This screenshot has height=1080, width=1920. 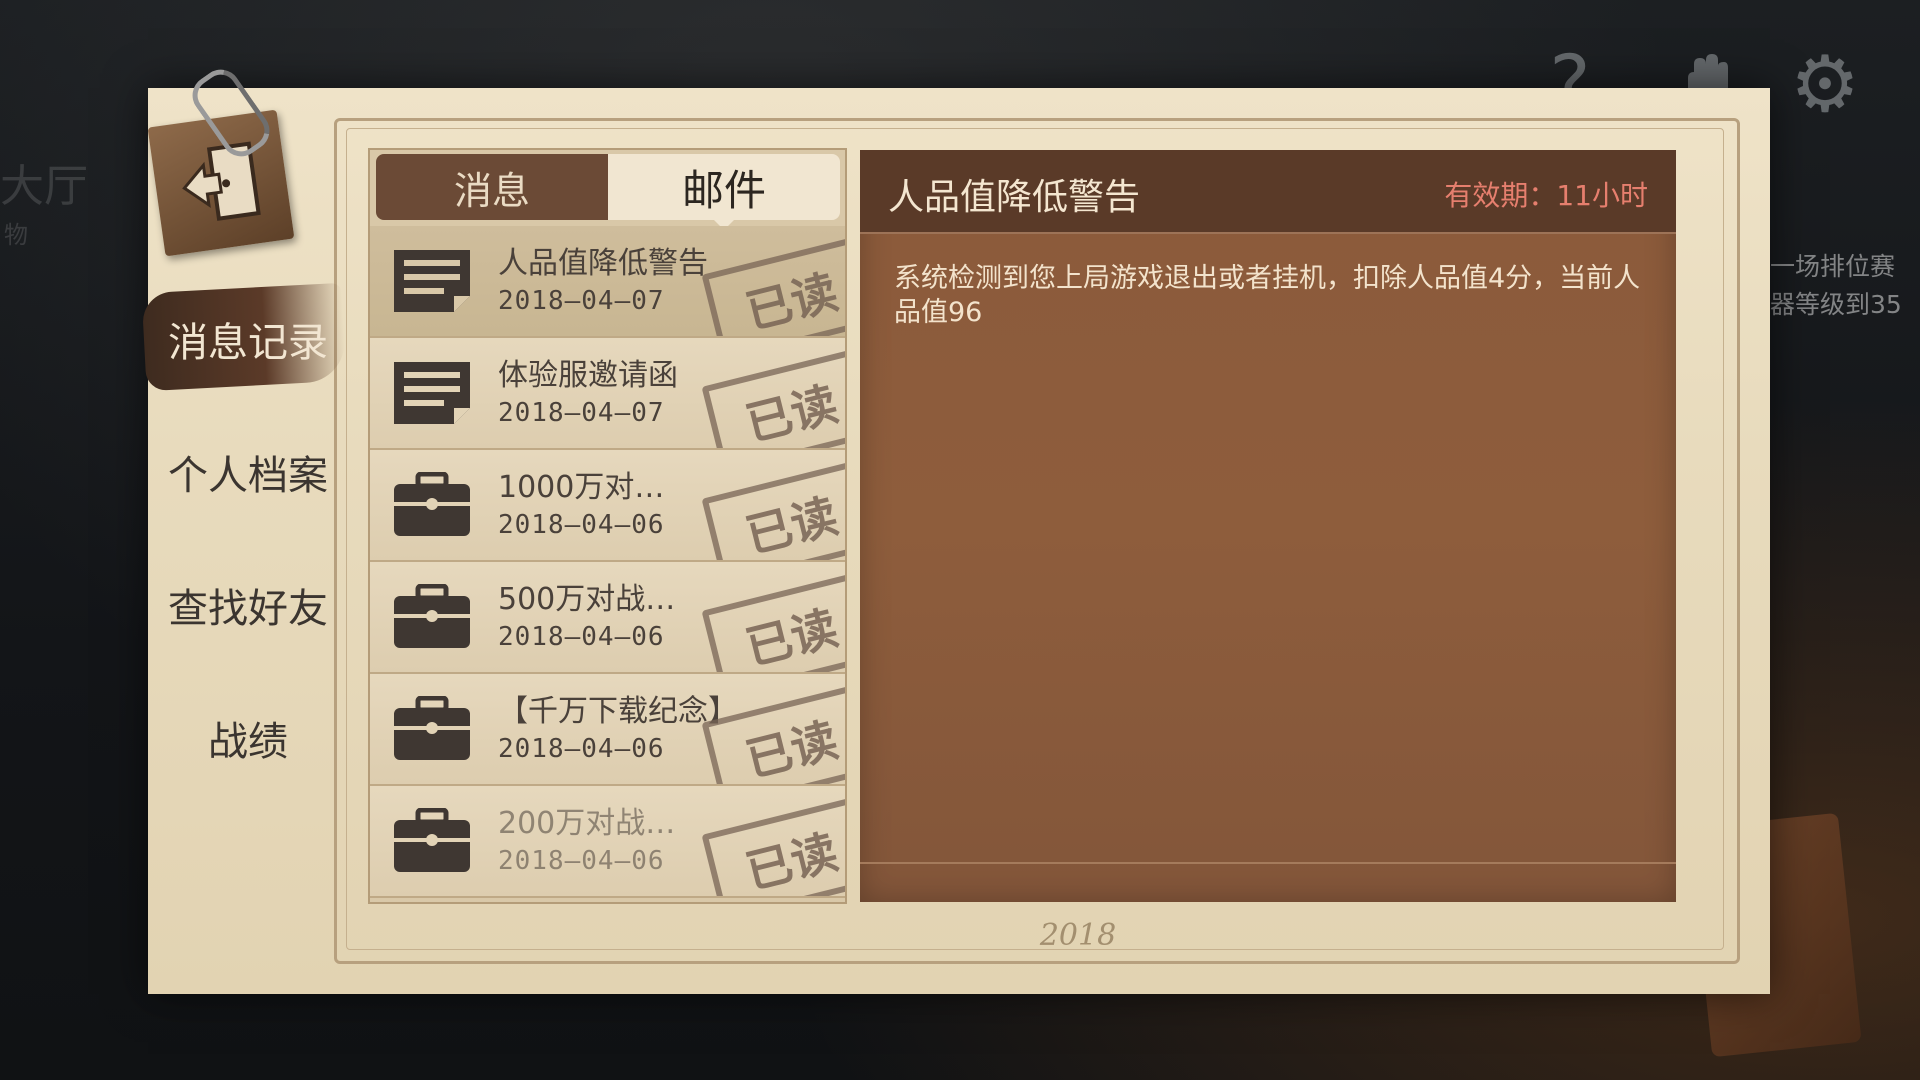 I want to click on mail-detail-header: 人品值降低警告 有效期：11小时, so click(x=1268, y=192).